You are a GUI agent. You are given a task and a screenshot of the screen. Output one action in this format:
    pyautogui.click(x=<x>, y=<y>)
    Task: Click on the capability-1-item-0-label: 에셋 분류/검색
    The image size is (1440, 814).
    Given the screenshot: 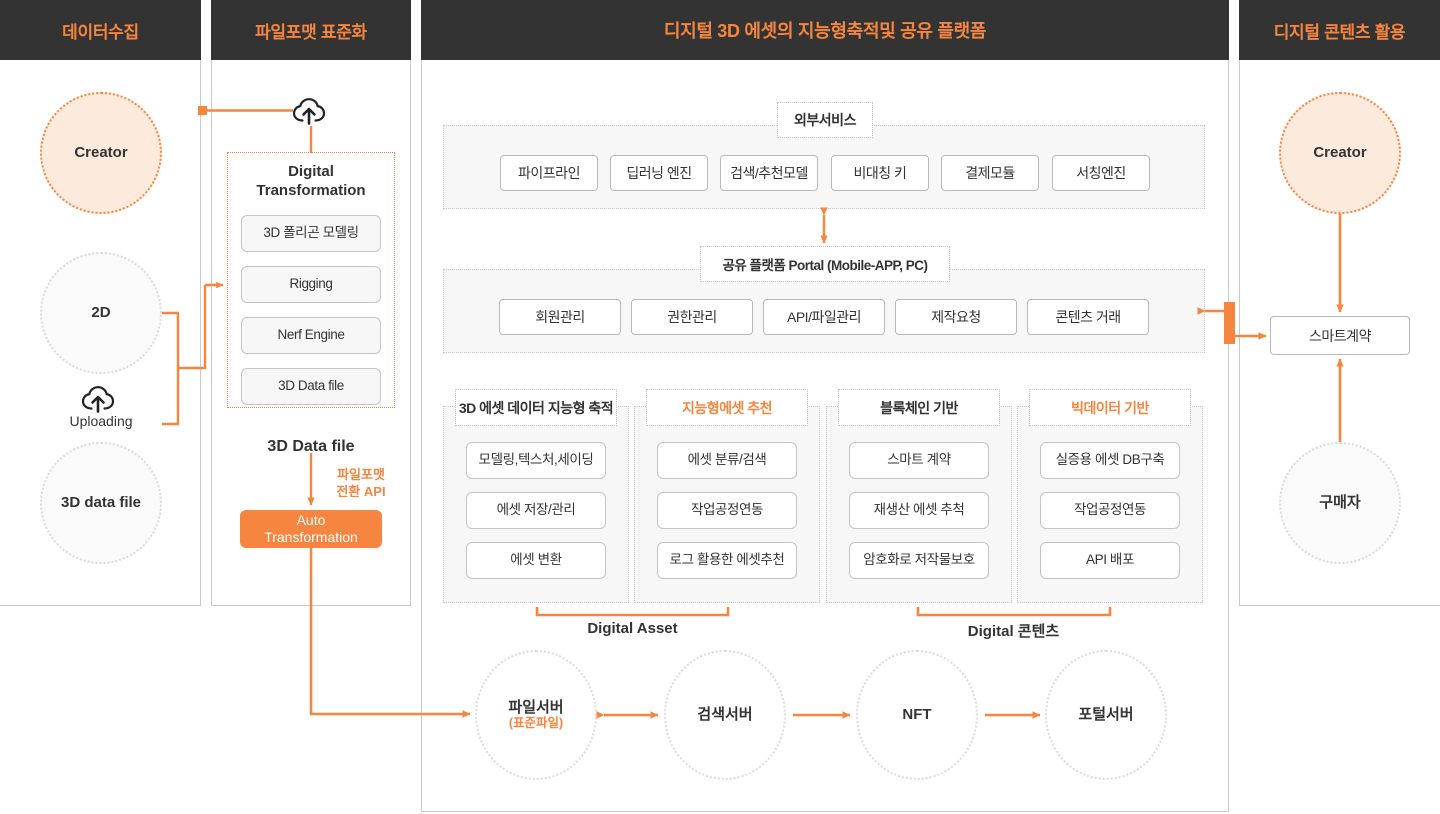 What is the action you would take?
    pyautogui.click(x=727, y=460)
    